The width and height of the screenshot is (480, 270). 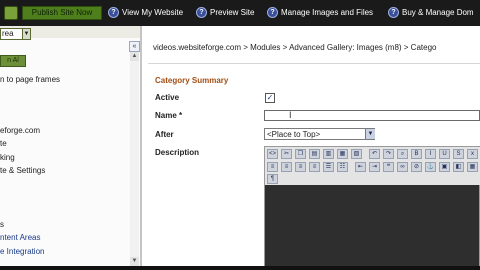 What do you see at coordinates (438, 12) in the screenshot?
I see `buy-manage-label: Buy & Manage Dom` at bounding box center [438, 12].